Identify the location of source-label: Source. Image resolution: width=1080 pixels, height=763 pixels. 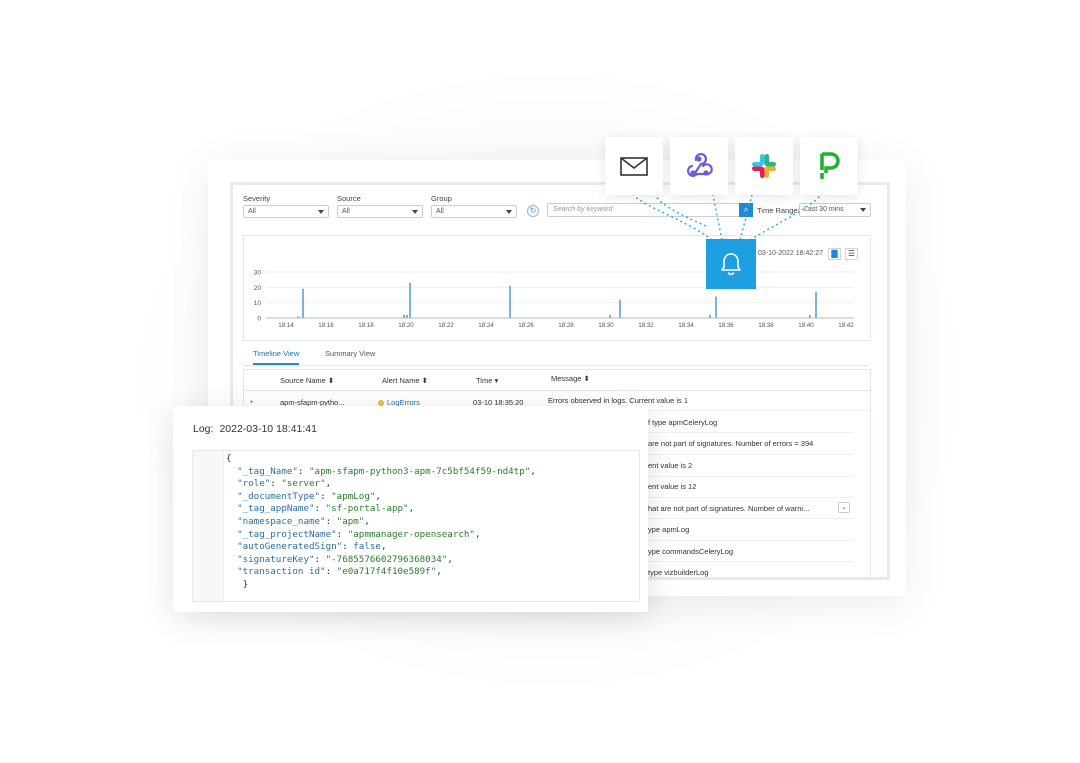
(349, 198).